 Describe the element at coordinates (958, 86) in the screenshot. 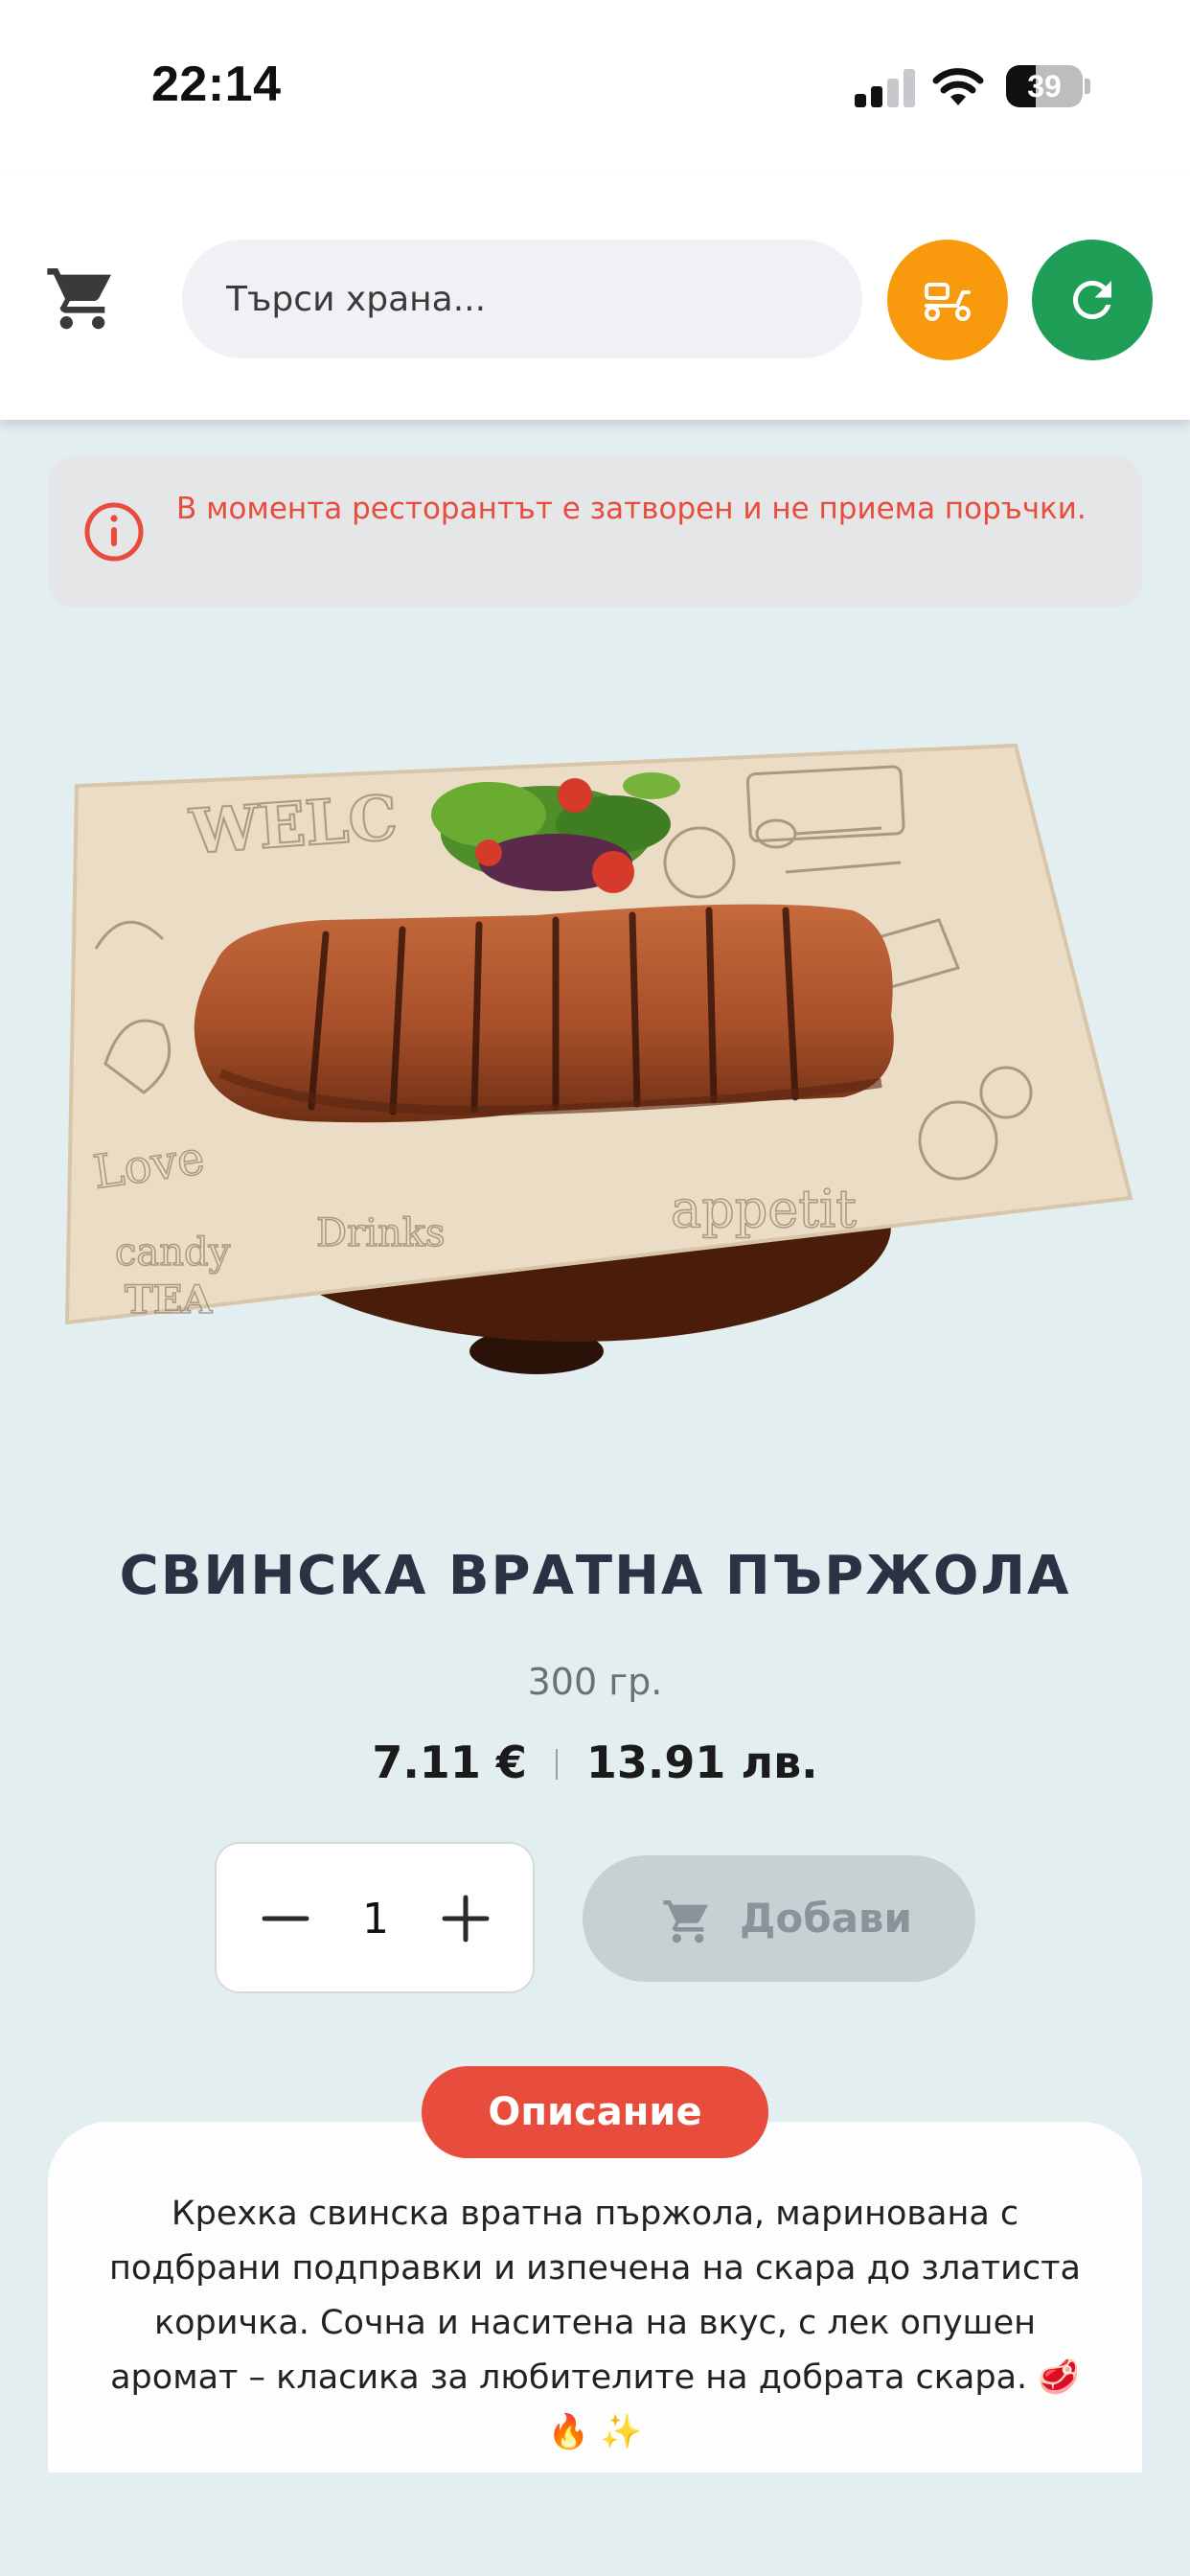

I see `wifi-icon` at that location.